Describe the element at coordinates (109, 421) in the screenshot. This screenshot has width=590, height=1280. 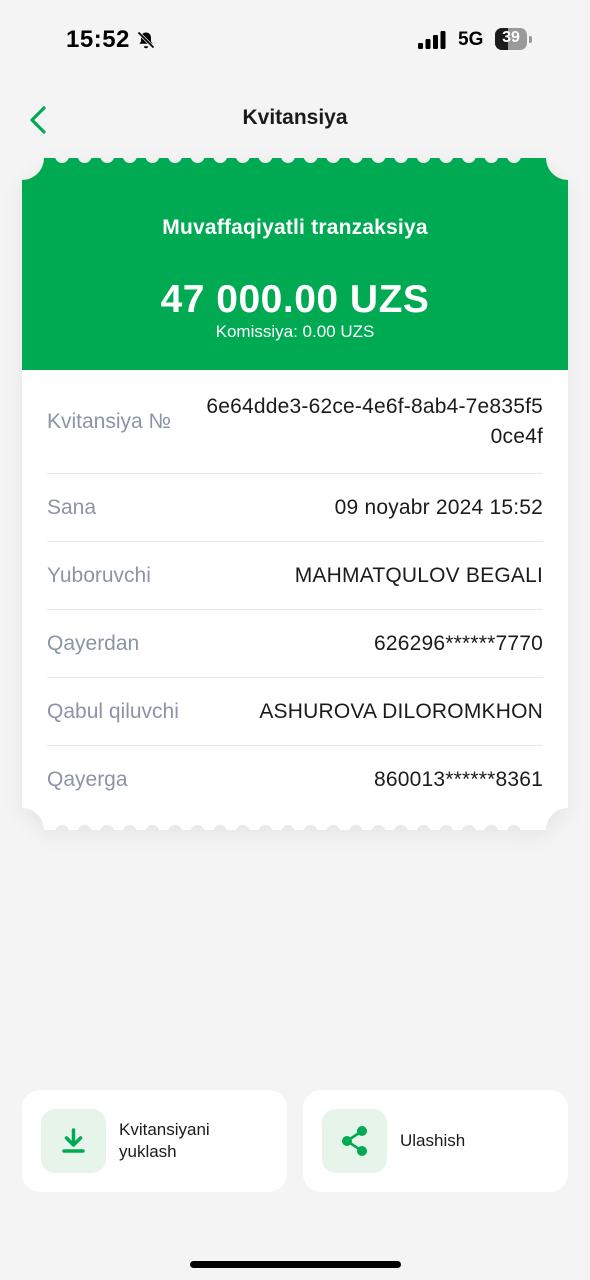
I see `detail-label: Kvitansiya №` at that location.